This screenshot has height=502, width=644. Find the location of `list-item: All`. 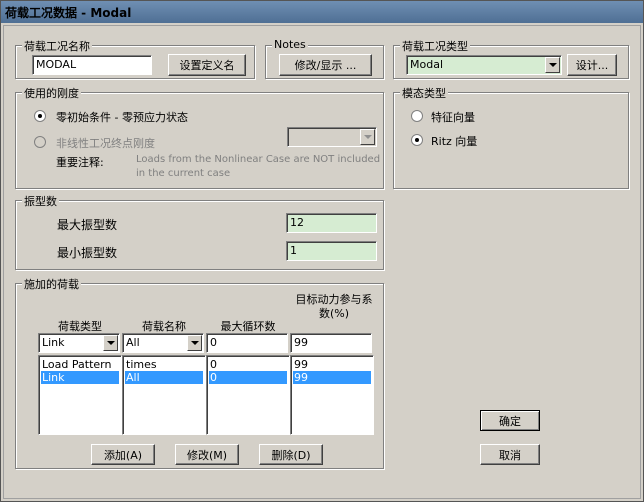

list-item: All is located at coordinates (164, 377).